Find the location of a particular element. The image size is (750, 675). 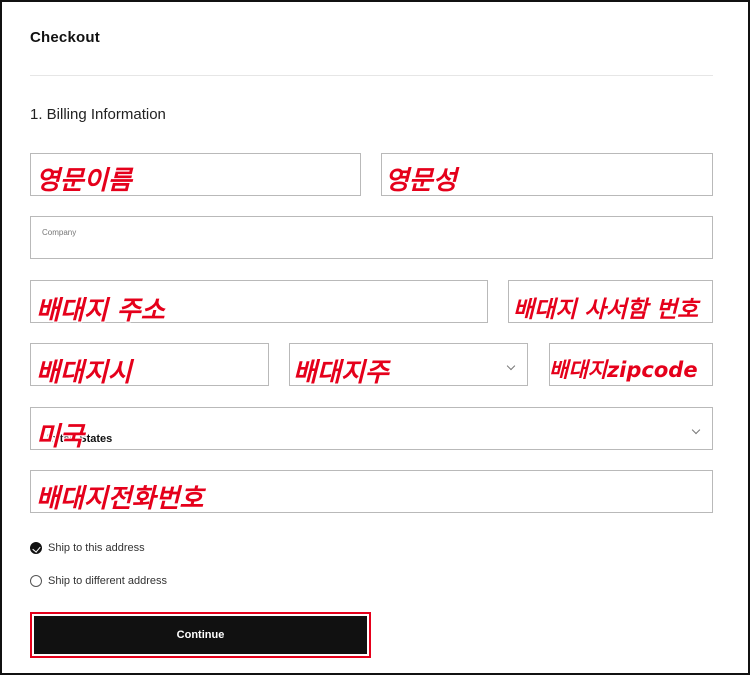

continue-button-highlight: Continue is located at coordinates (200, 635).